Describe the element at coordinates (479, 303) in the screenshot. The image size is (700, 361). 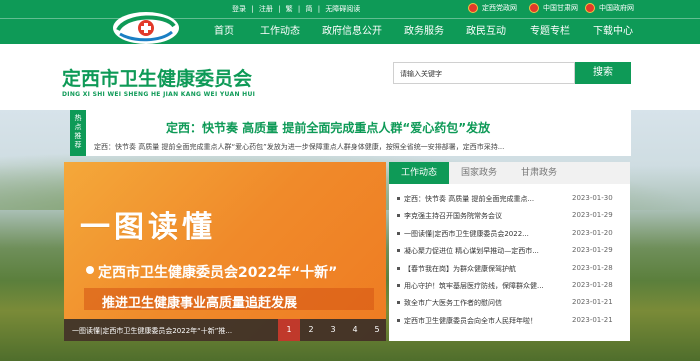
I see `news-title: 致全市广大医务工作者的慰问信` at that location.